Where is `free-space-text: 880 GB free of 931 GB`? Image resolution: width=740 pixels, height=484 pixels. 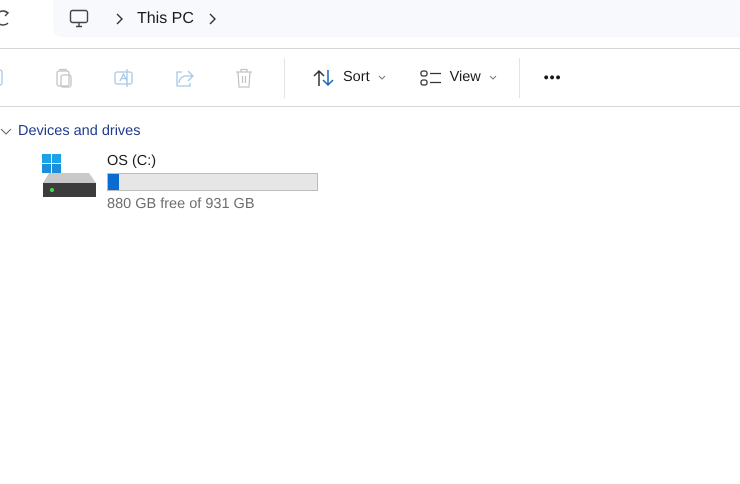
free-space-text: 880 GB free of 931 GB is located at coordinates (181, 204).